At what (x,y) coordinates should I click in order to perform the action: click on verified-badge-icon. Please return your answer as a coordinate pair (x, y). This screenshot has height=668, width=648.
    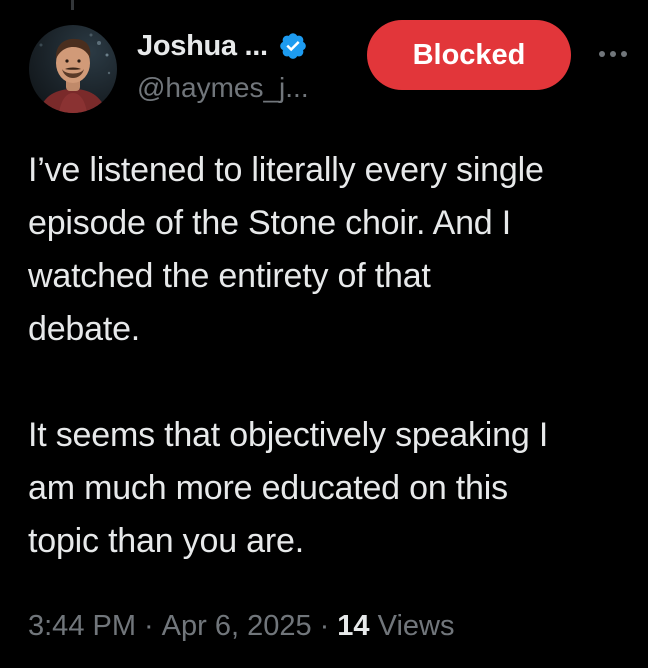
    Looking at the image, I should click on (293, 46).